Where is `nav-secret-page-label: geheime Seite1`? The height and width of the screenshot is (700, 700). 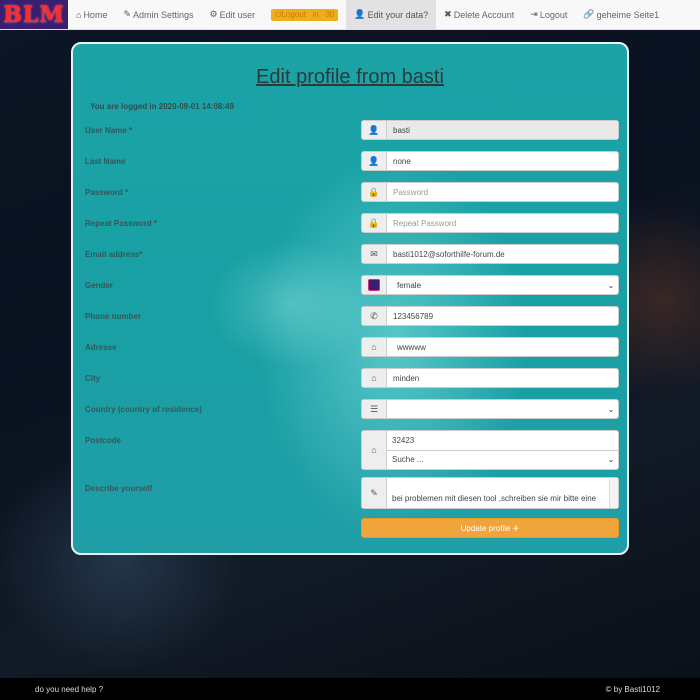
nav-secret-page-label: geheime Seite1 is located at coordinates (628, 14).